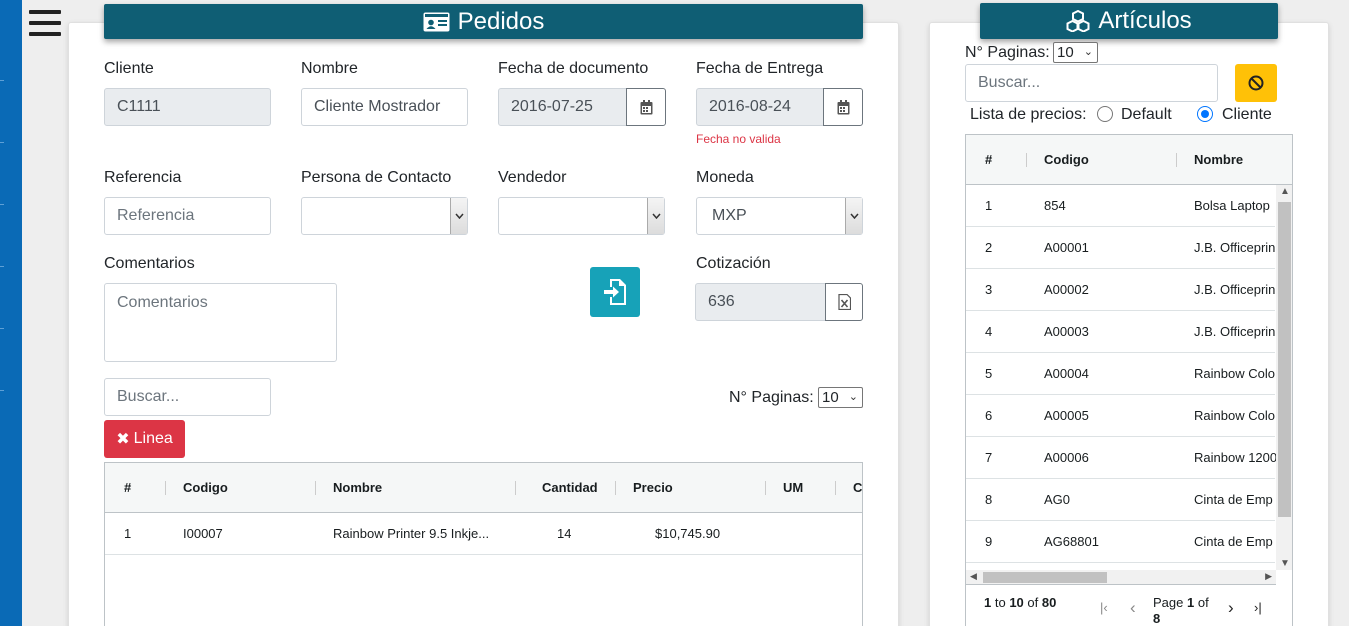  I want to click on pager-page: Page 1 of 8, so click(1183, 610).